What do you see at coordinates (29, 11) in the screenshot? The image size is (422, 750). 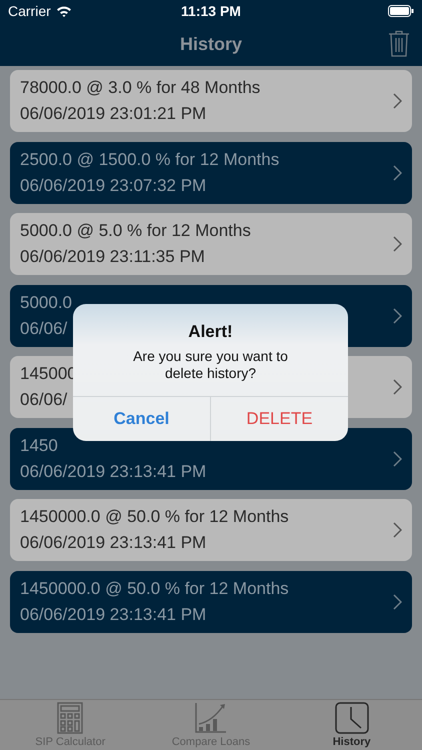 I see `carrier-label: Carrier` at bounding box center [29, 11].